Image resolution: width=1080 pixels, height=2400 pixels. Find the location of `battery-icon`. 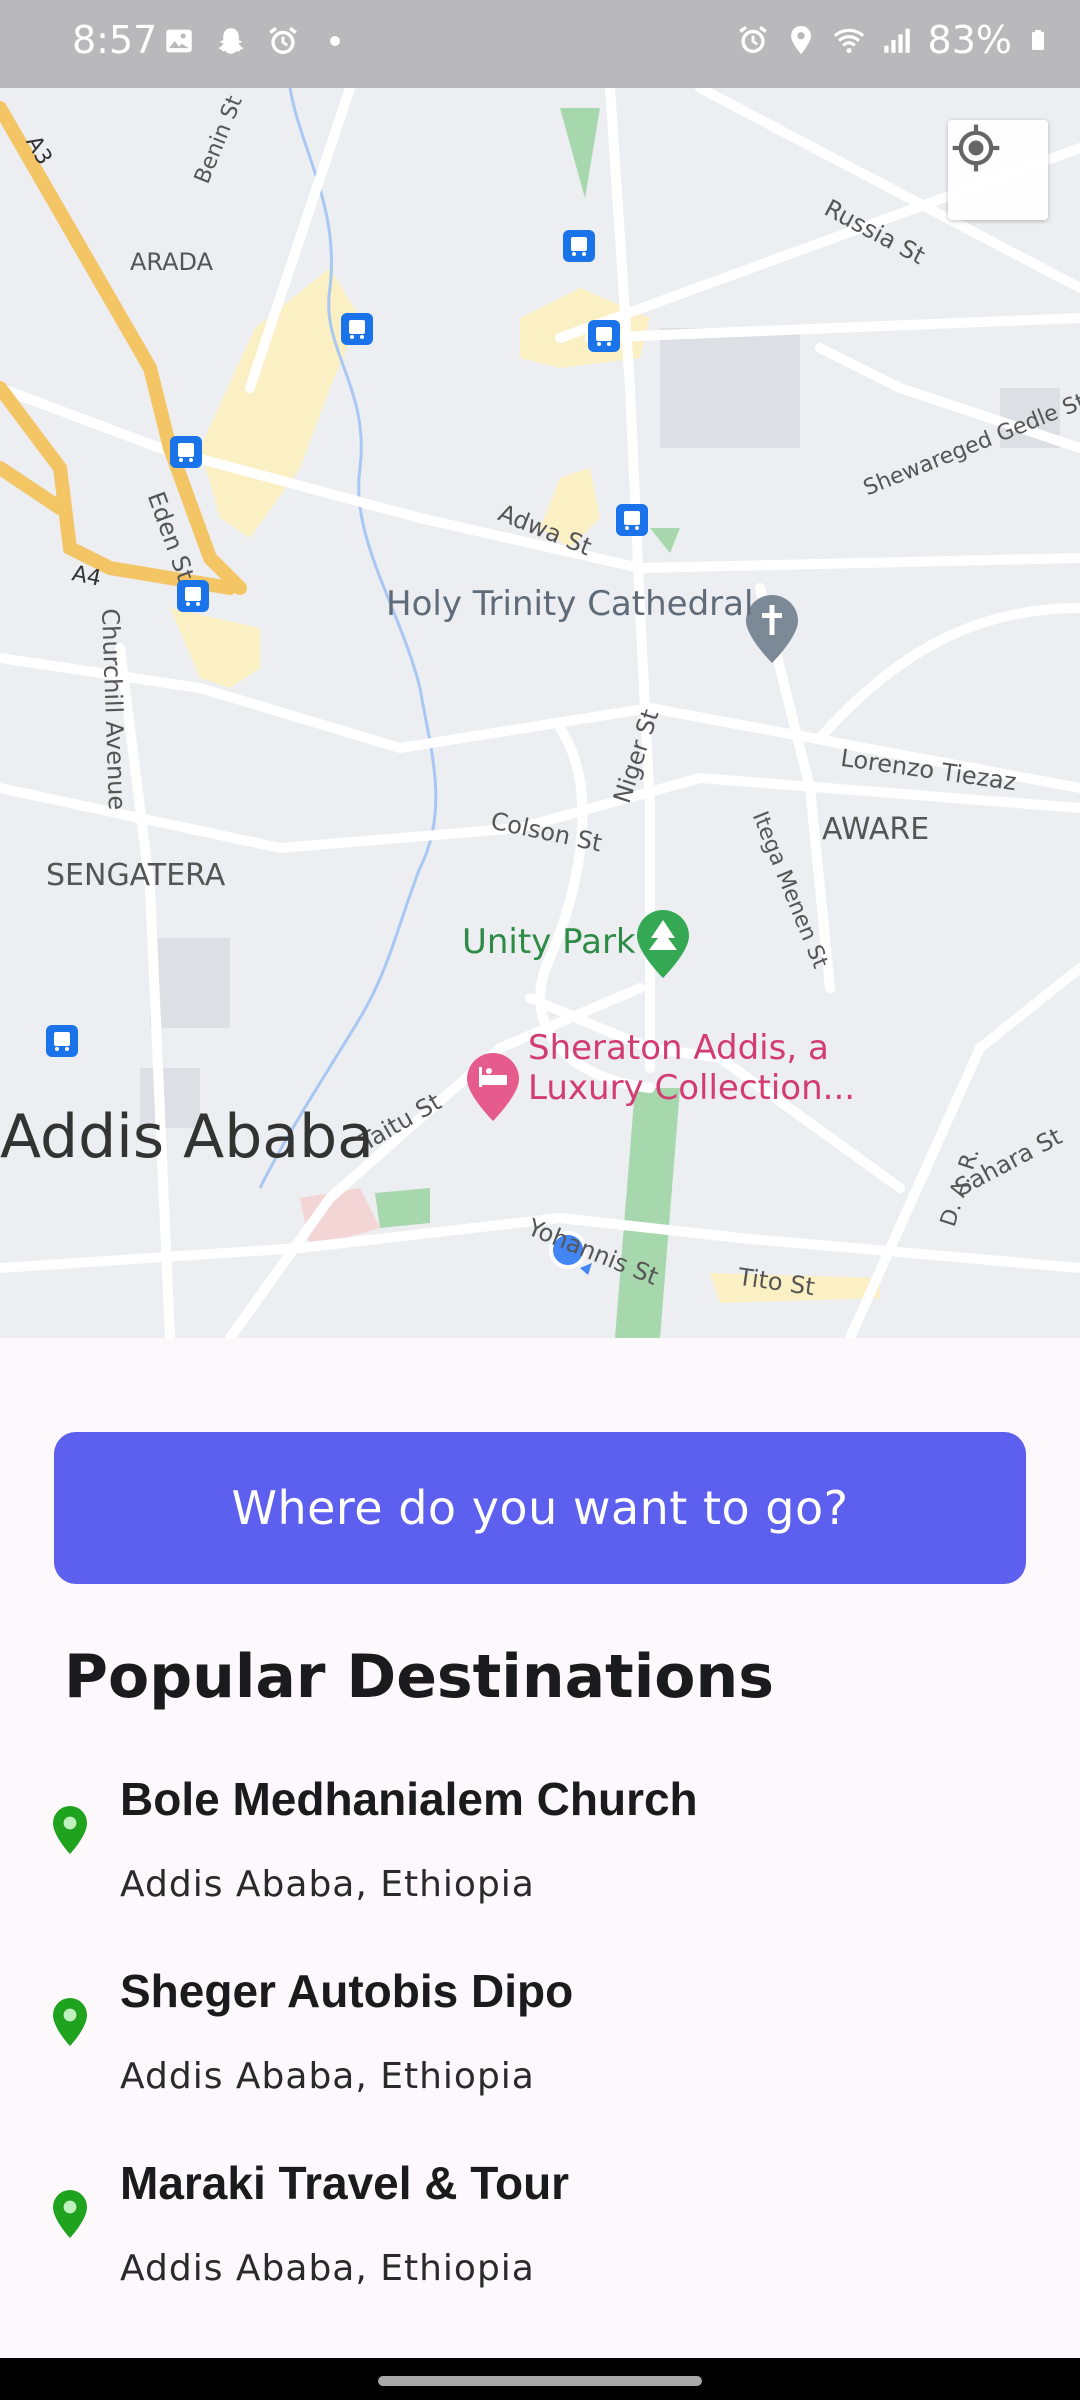

battery-icon is located at coordinates (1038, 40).